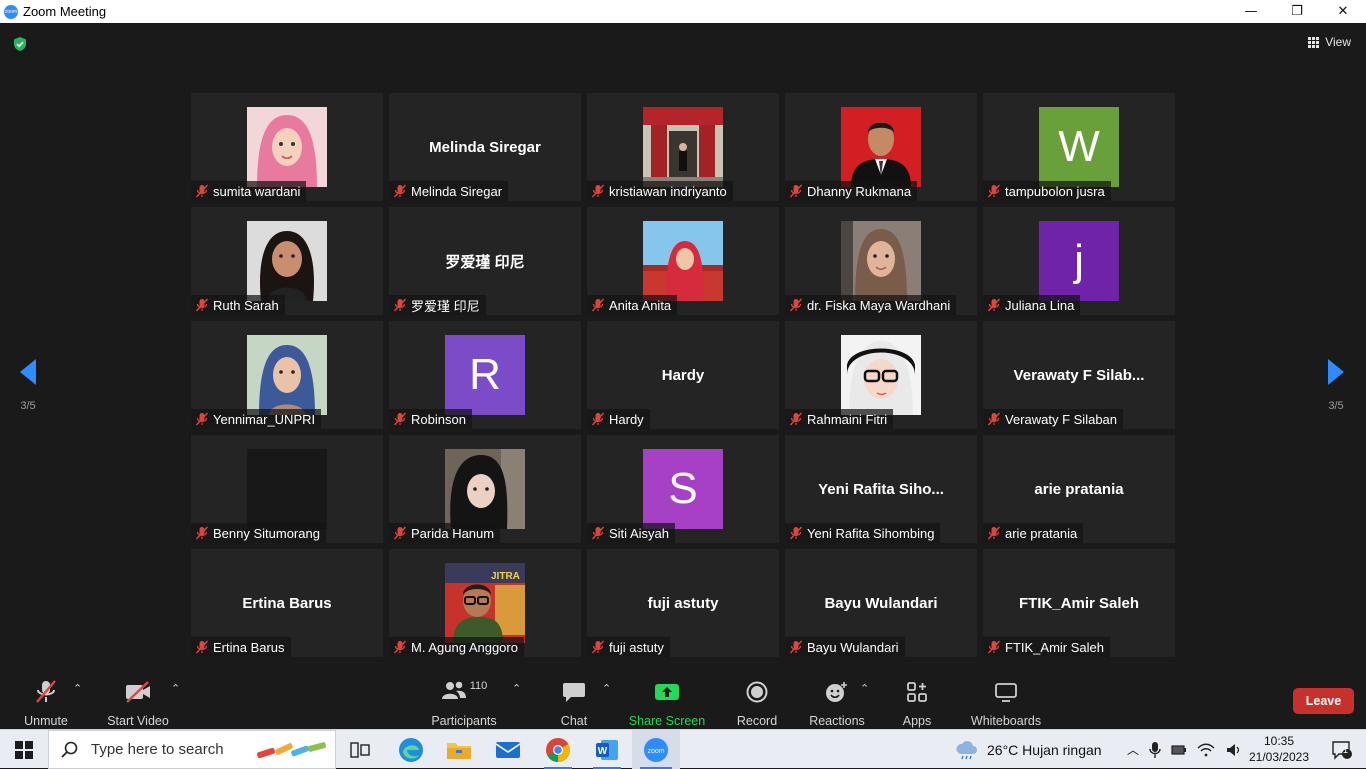  What do you see at coordinates (1061, 419) in the screenshot?
I see `participant-name: Verawaty F Silaban` at bounding box center [1061, 419].